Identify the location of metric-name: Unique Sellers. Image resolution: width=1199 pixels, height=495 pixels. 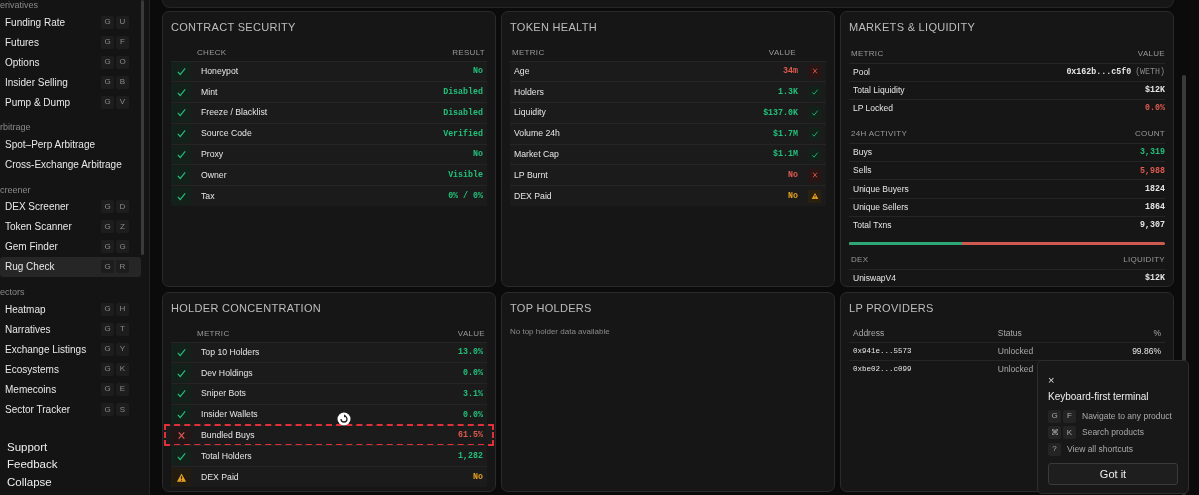
(881, 207).